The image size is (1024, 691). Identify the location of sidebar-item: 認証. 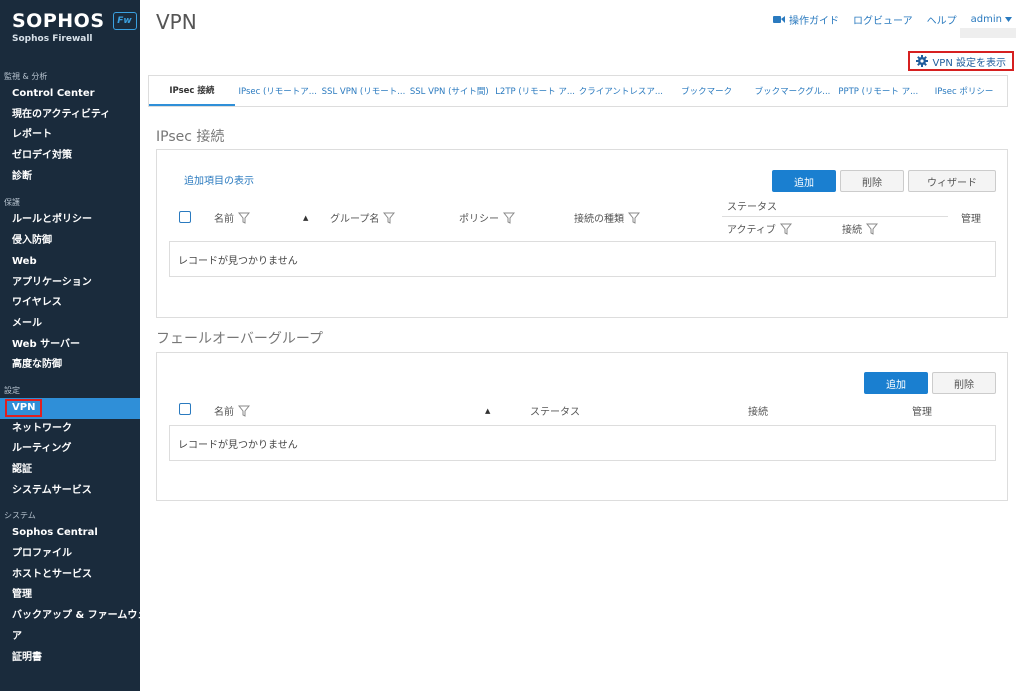
(70, 470).